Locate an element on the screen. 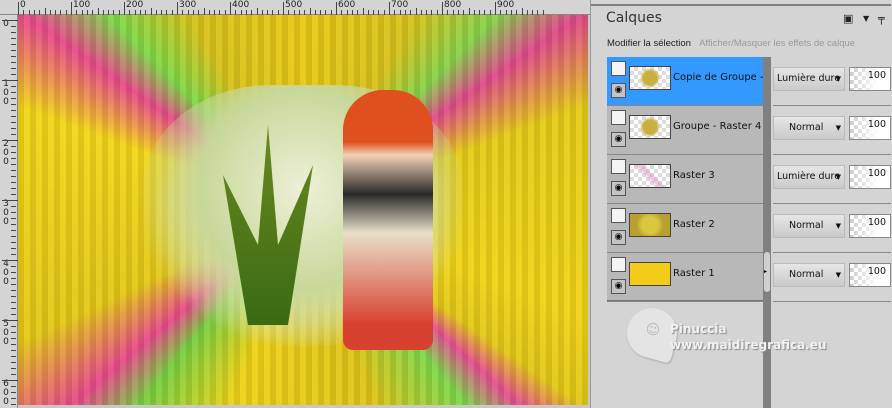  ruler-label: 800 is located at coordinates (453, 5).